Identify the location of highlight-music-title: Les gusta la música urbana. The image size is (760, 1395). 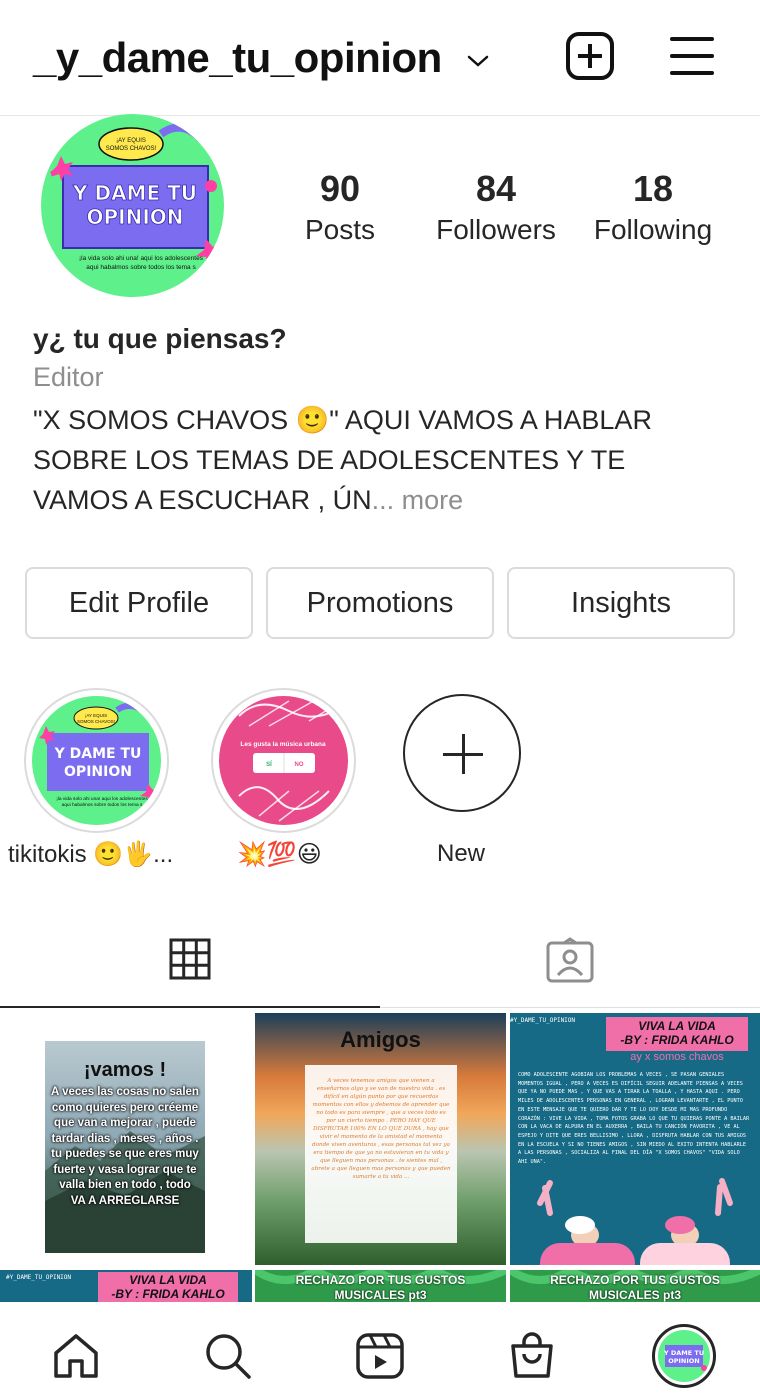
(283, 744).